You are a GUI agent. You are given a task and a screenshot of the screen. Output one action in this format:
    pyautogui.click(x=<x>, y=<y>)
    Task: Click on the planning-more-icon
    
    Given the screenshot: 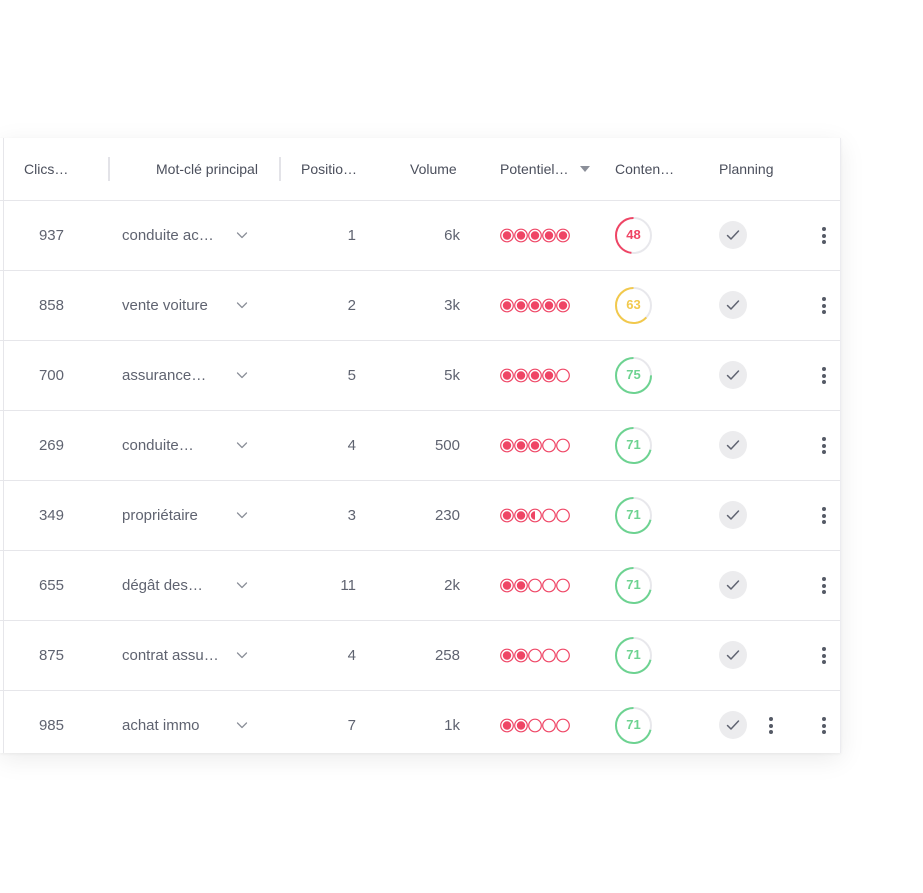 What is the action you would take?
    pyautogui.click(x=771, y=725)
    